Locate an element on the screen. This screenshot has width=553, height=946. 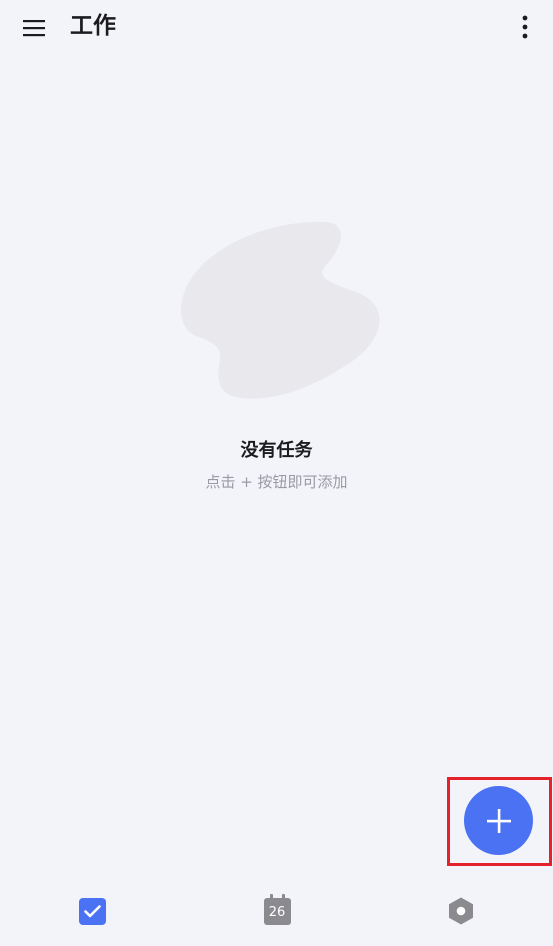
plus-icon is located at coordinates (498, 820).